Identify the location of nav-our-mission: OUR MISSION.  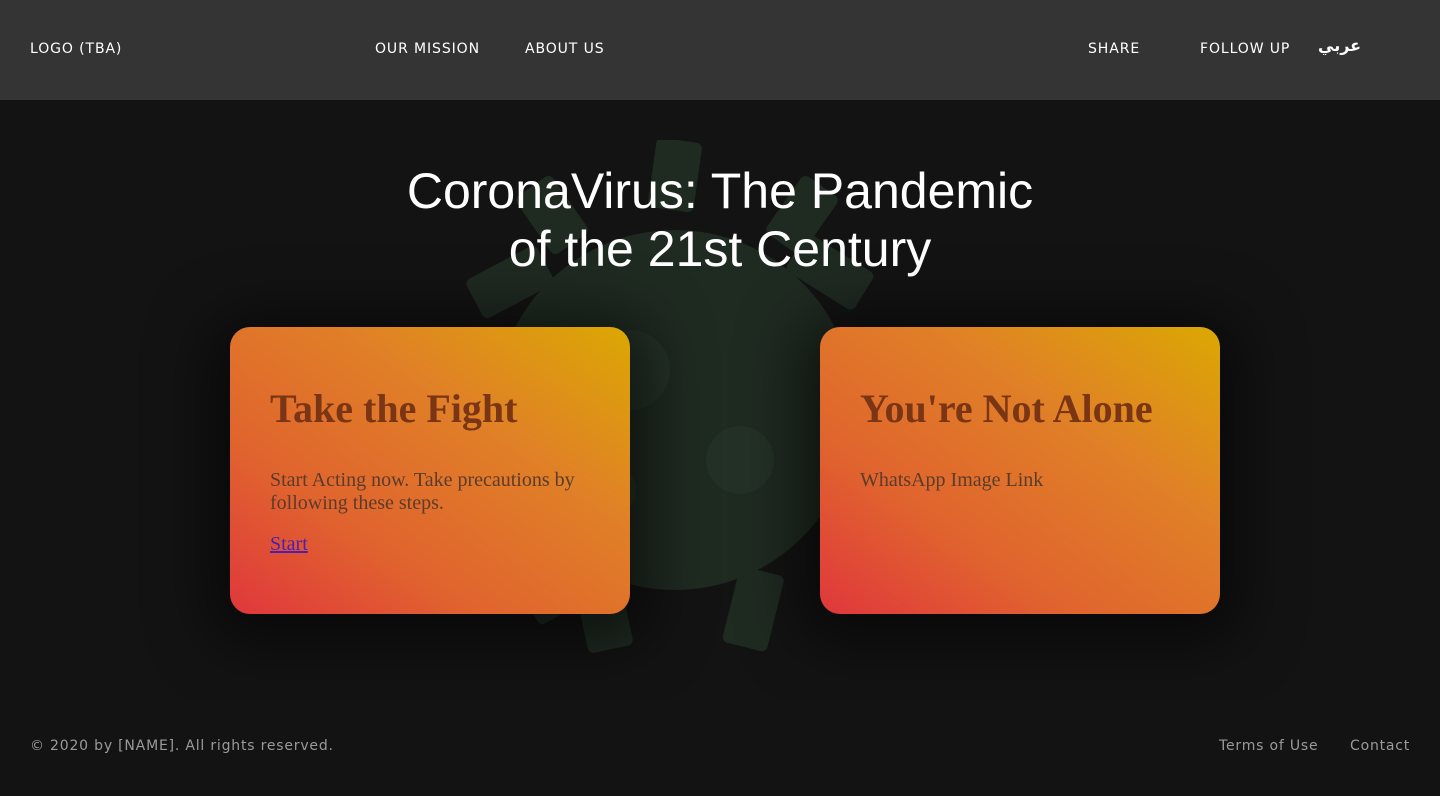
(427, 49).